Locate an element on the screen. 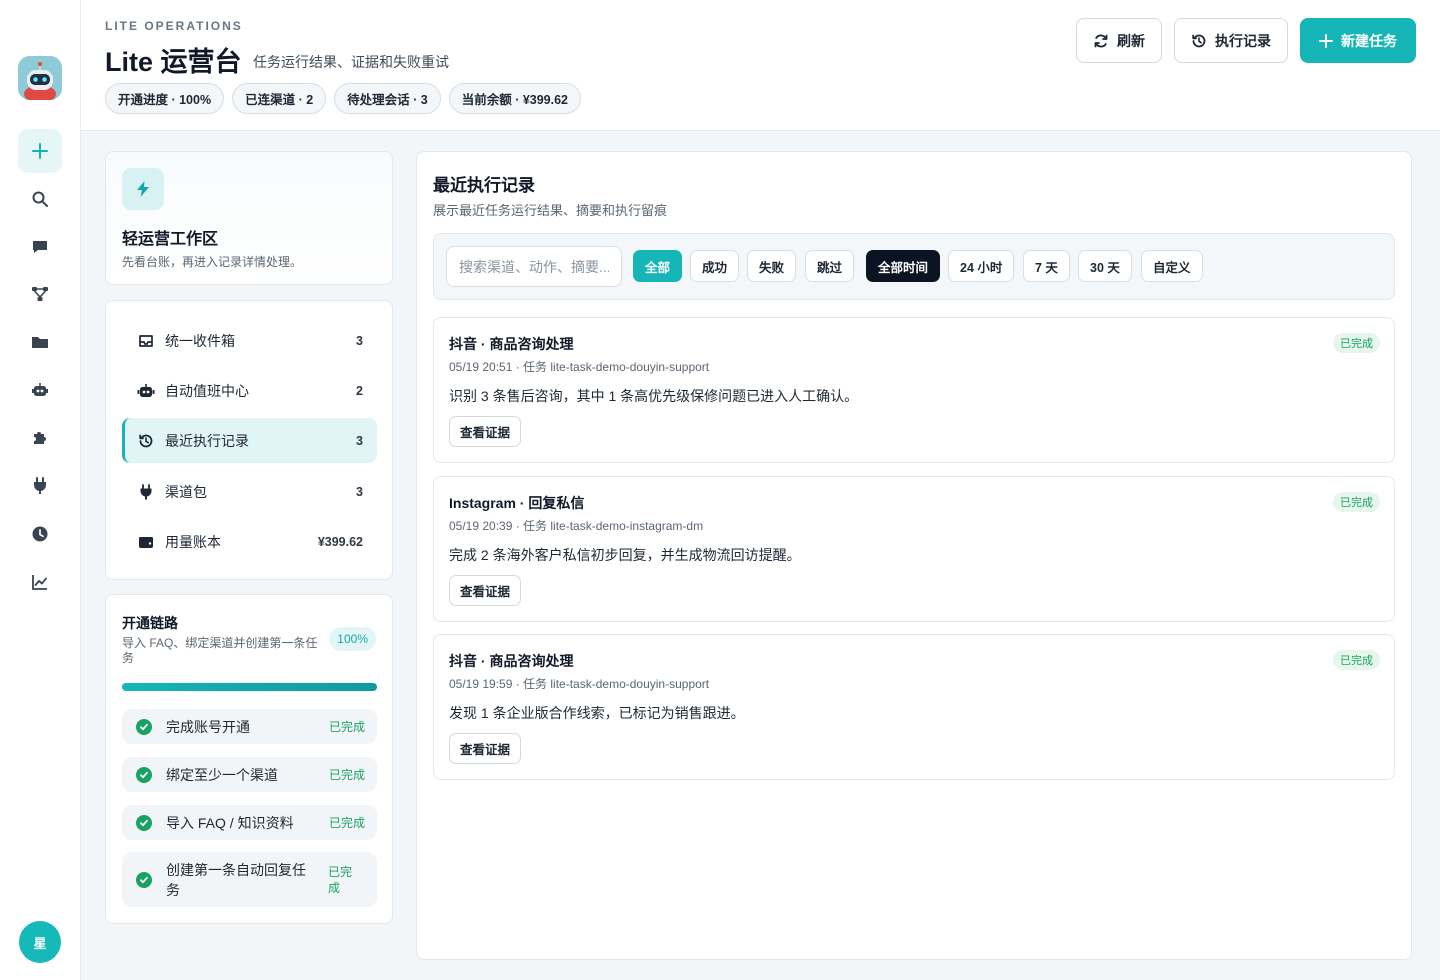 This screenshot has height=980, width=1440. rail-chart-icon is located at coordinates (40, 582).